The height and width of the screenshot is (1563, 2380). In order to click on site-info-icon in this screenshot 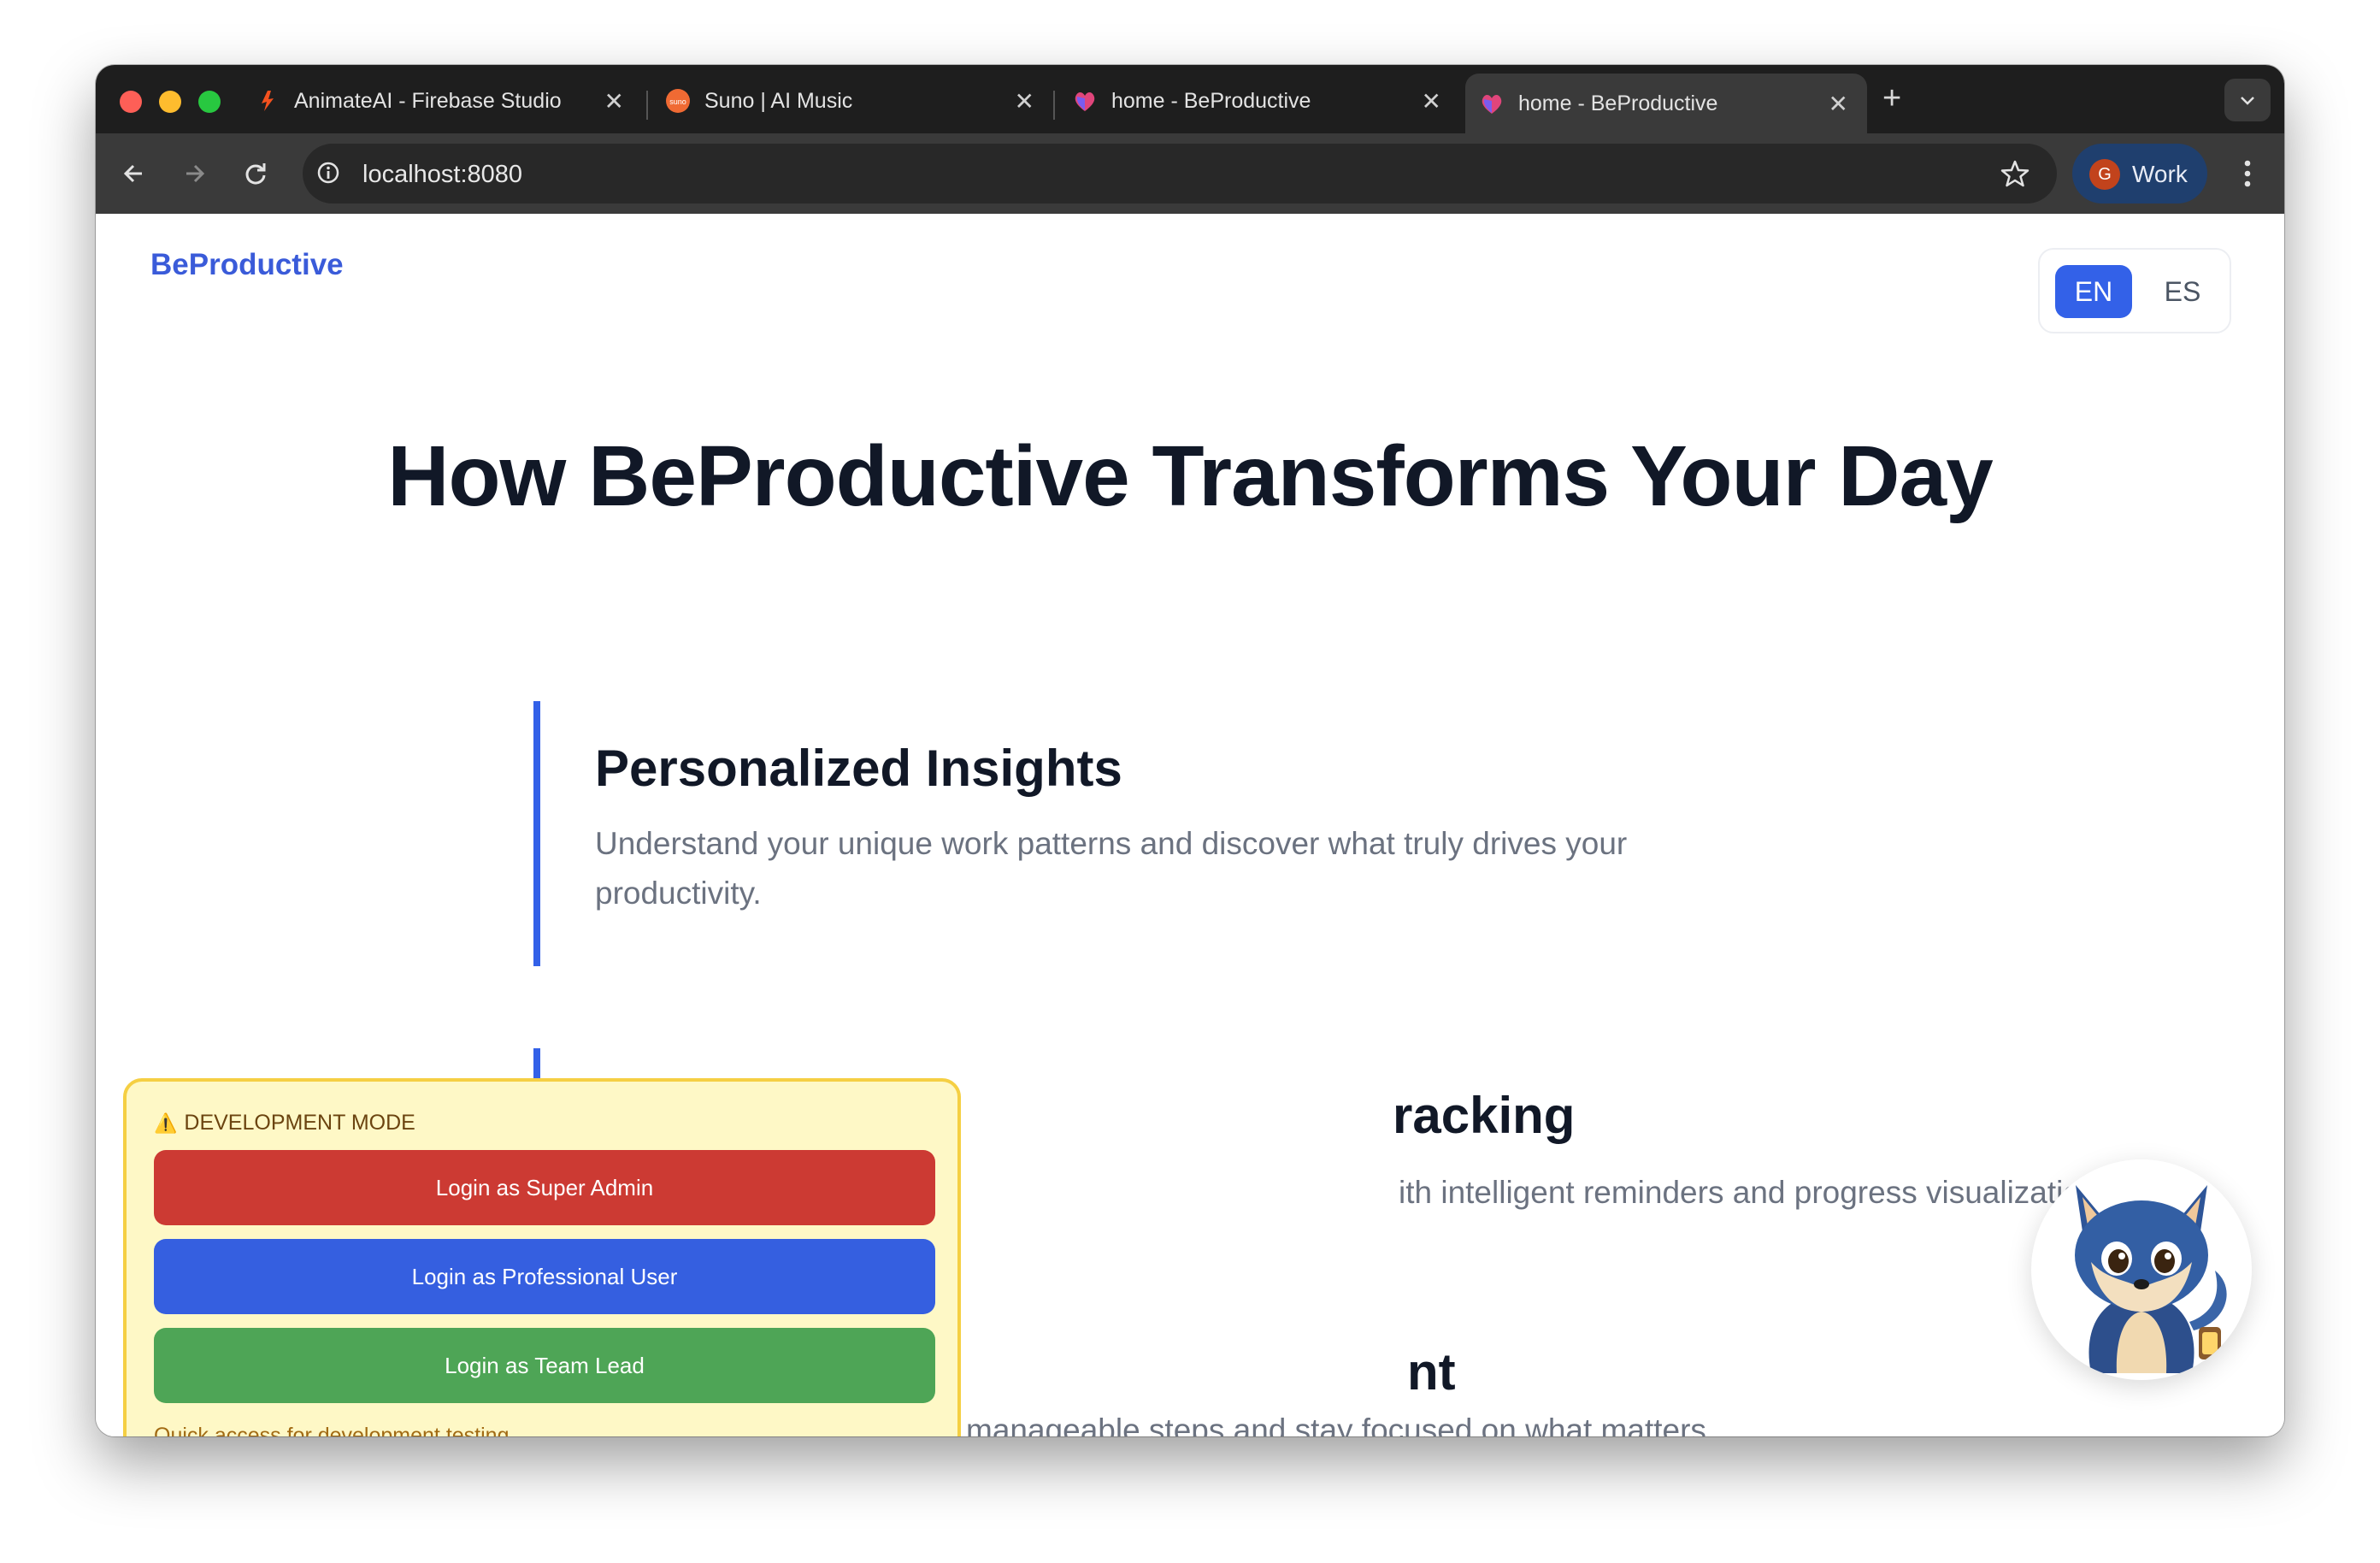, I will do `click(329, 172)`.